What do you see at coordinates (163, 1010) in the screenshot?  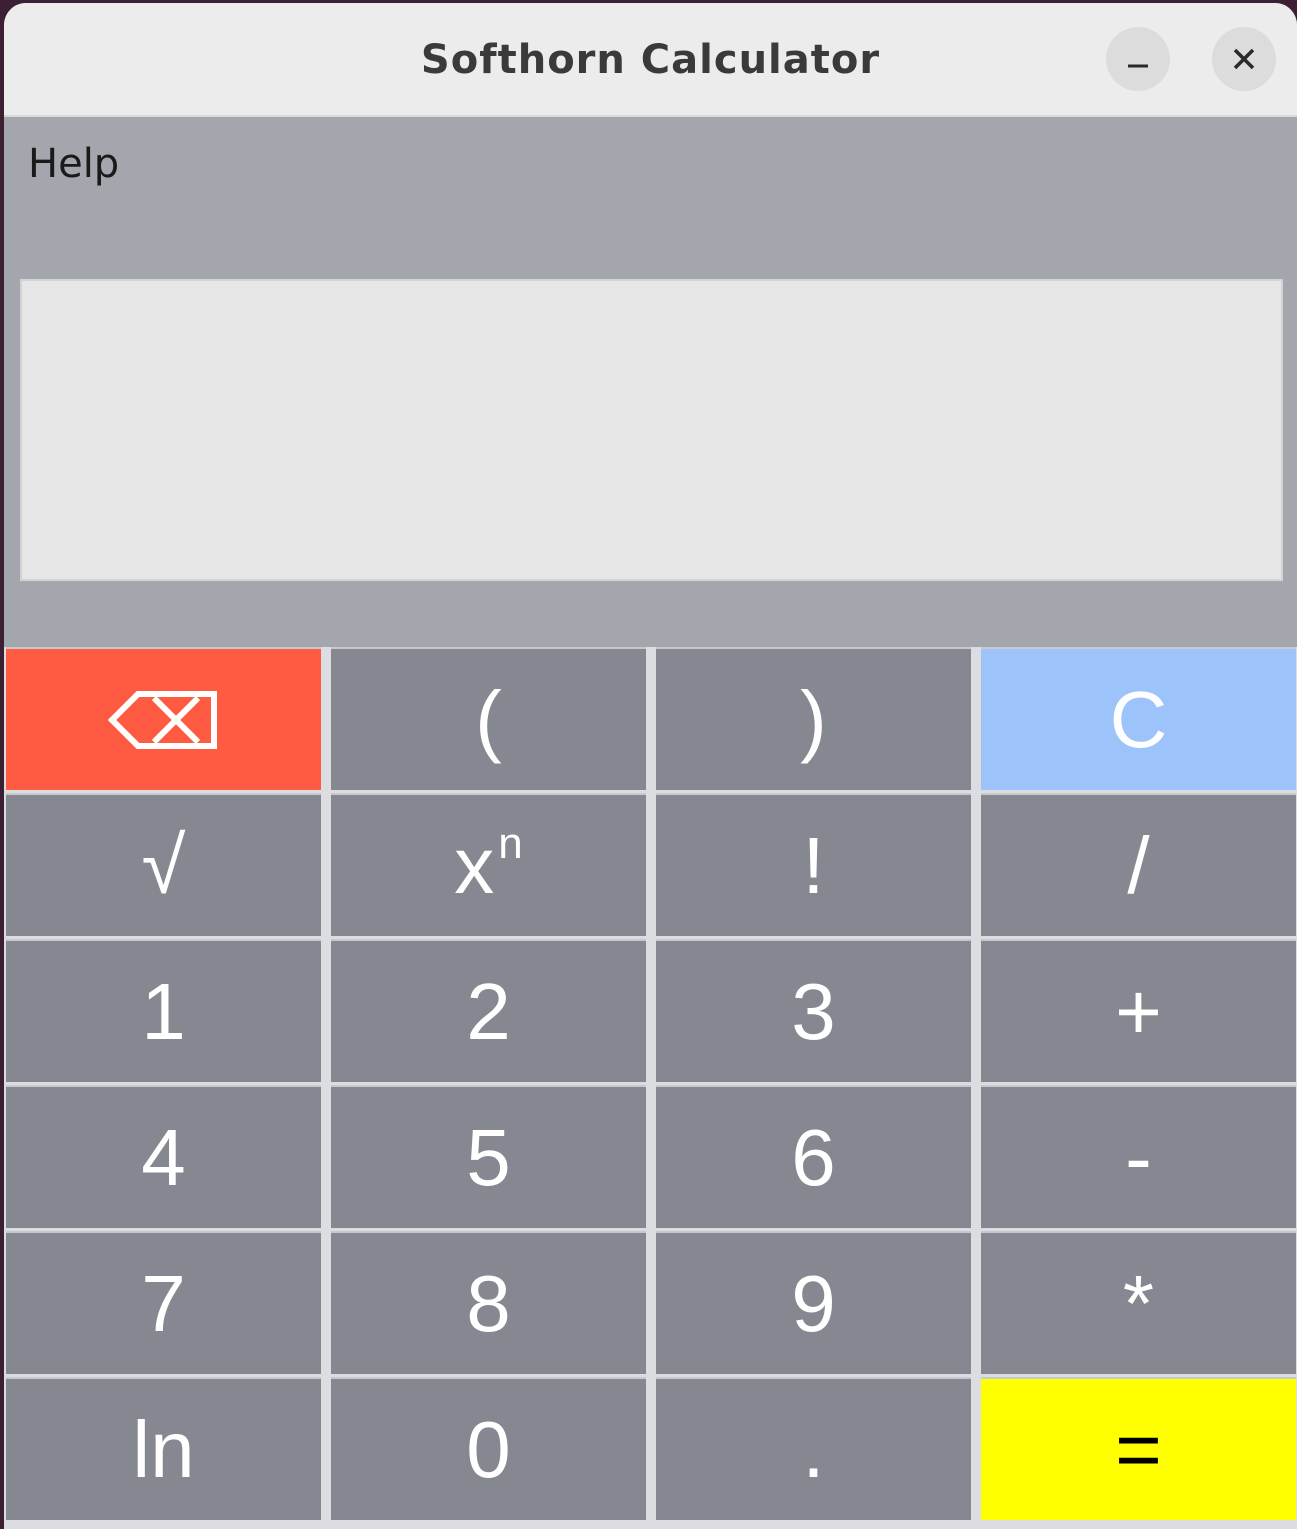 I see `digit-1-button: 1` at bounding box center [163, 1010].